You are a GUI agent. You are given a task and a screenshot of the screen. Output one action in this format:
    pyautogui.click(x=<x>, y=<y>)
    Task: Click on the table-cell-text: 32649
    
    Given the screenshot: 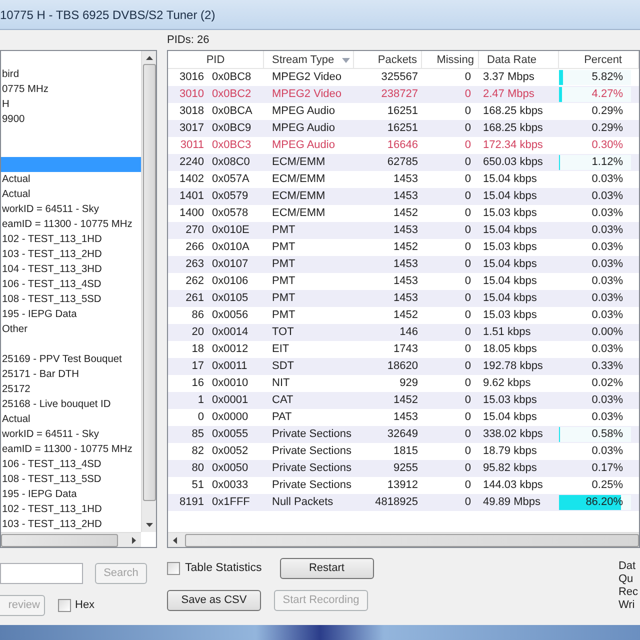 What is the action you would take?
    pyautogui.click(x=402, y=434)
    